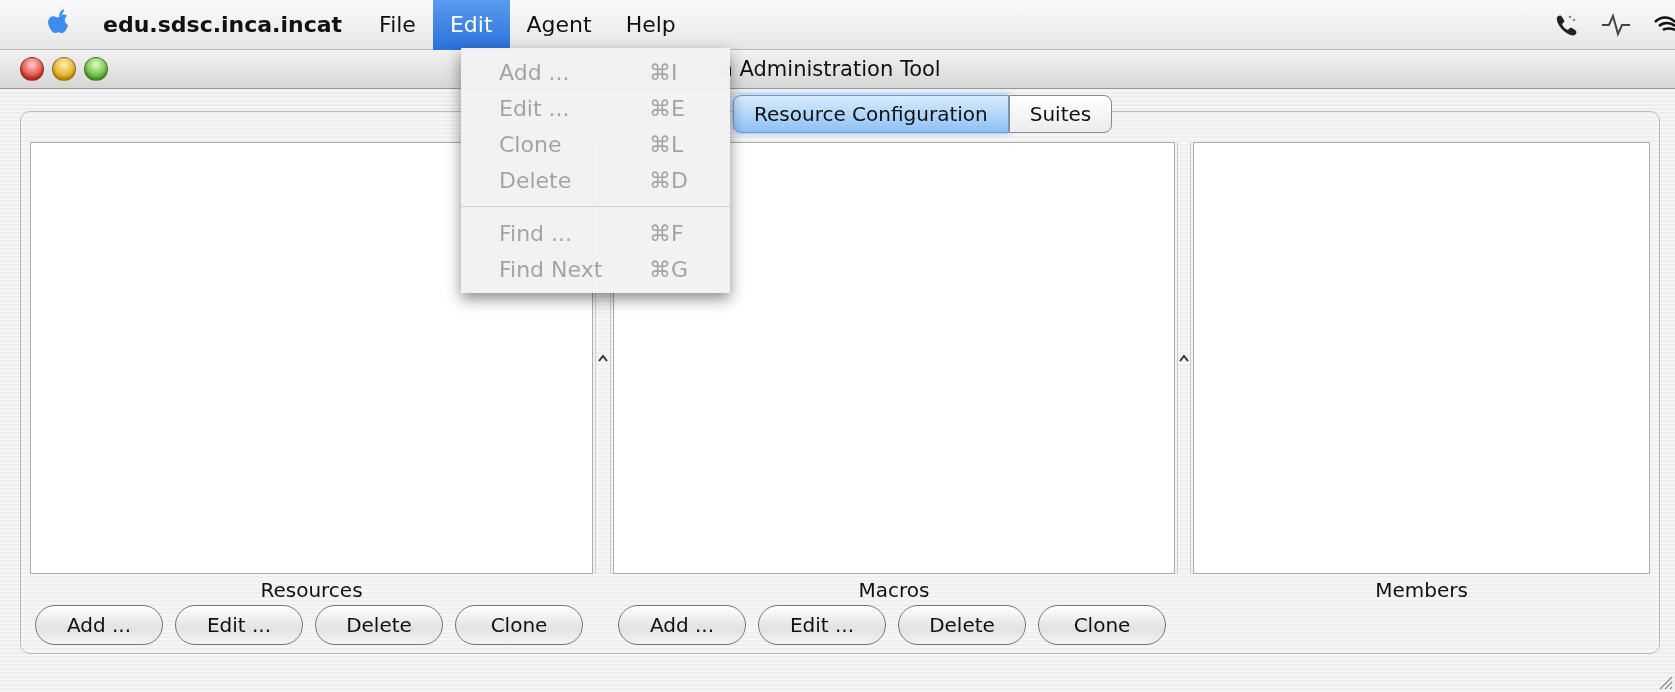 The height and width of the screenshot is (692, 1675). I want to click on shortcut-label: ⌘E, so click(667, 108).